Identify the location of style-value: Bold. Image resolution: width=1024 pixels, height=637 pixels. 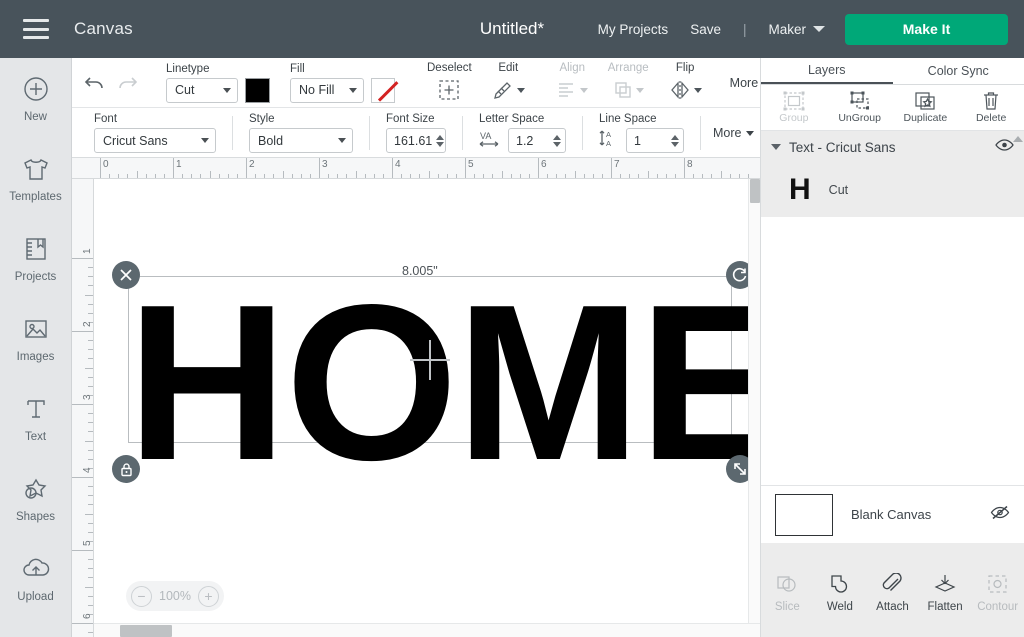
(271, 140).